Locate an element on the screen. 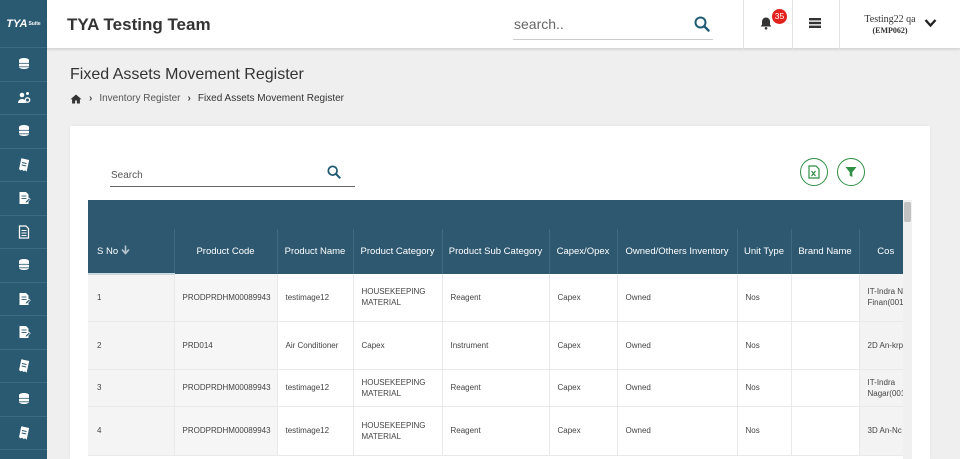 The width and height of the screenshot is (960, 459). table-search is located at coordinates (232, 175).